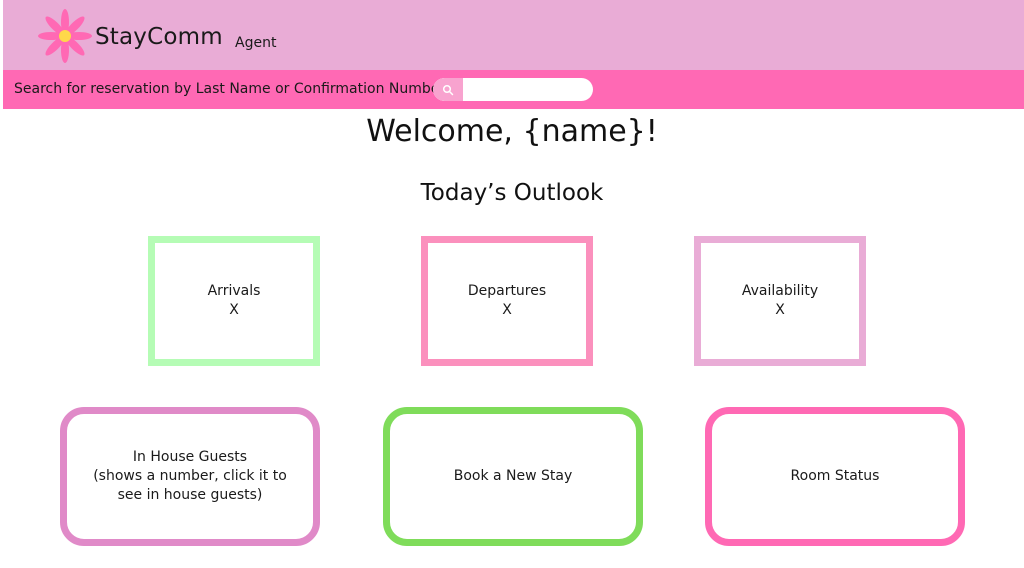 This screenshot has height=568, width=1024. What do you see at coordinates (507, 301) in the screenshot?
I see `departures-card: Departures X` at bounding box center [507, 301].